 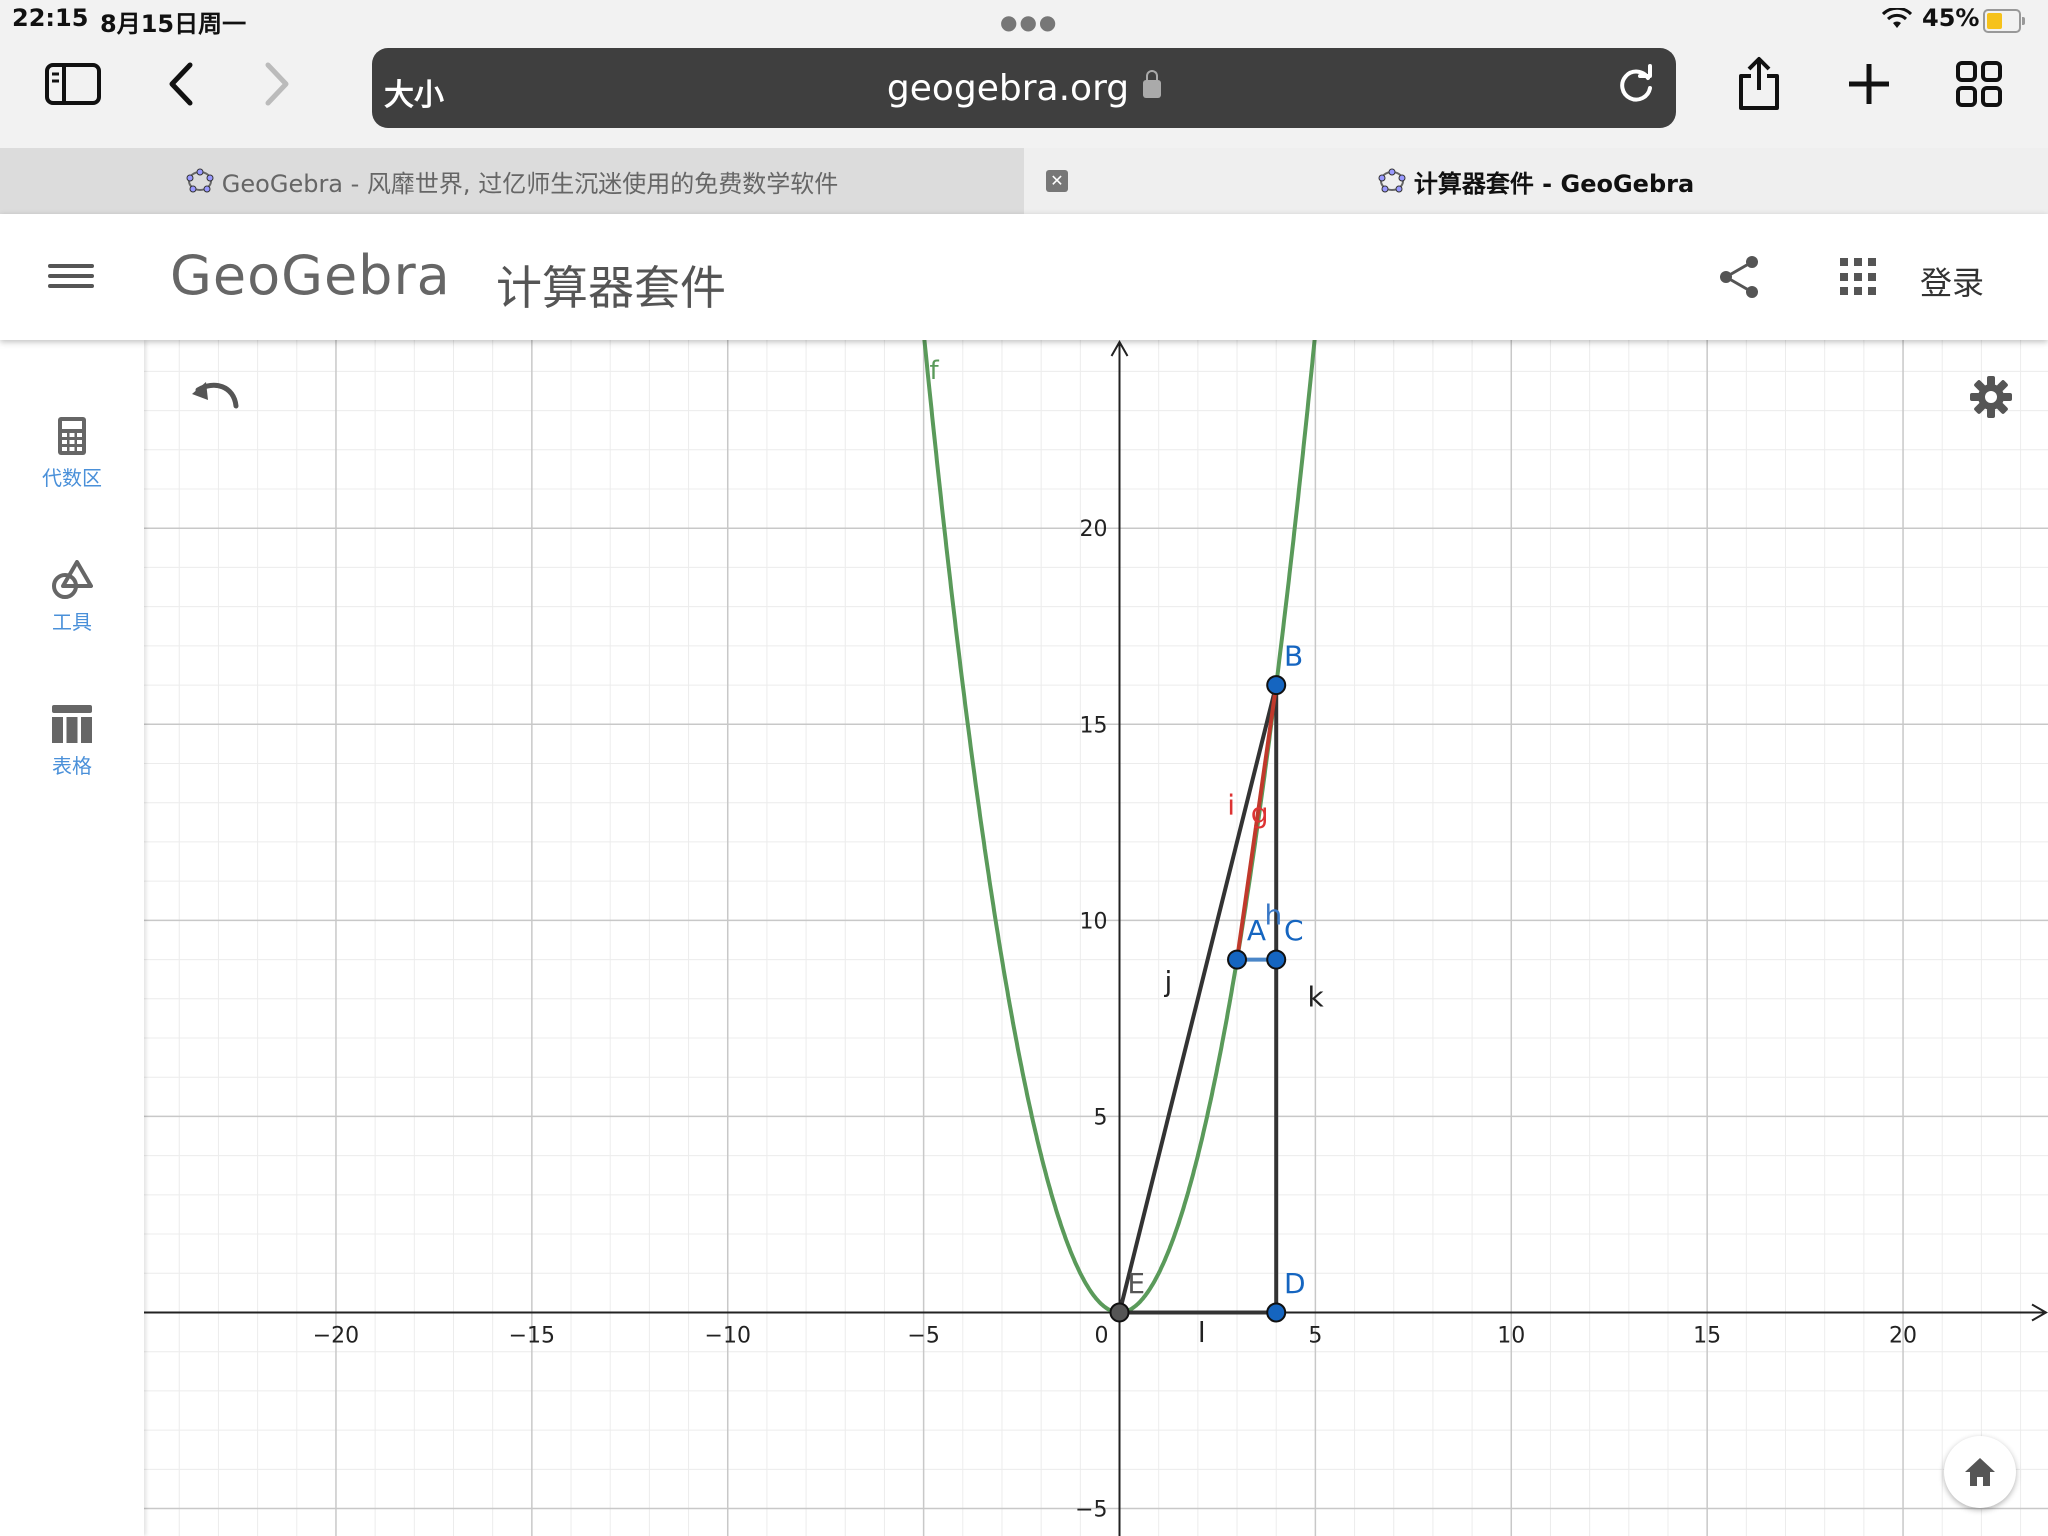 What do you see at coordinates (1024, 277) in the screenshot?
I see `app-header: GeoGebra 计算器套件 登录` at bounding box center [1024, 277].